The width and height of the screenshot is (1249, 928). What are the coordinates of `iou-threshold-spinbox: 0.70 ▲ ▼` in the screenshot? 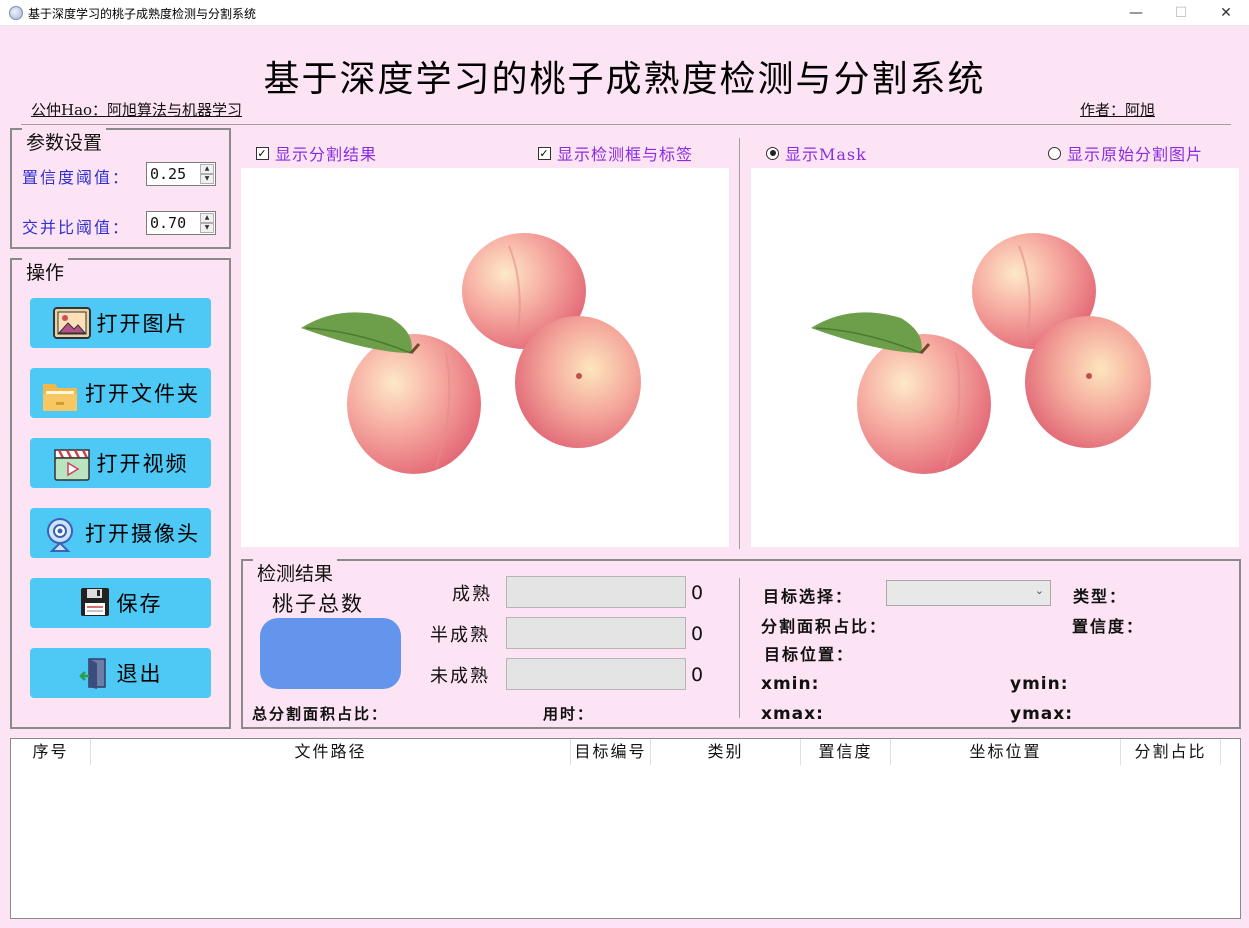 It's located at (181, 223).